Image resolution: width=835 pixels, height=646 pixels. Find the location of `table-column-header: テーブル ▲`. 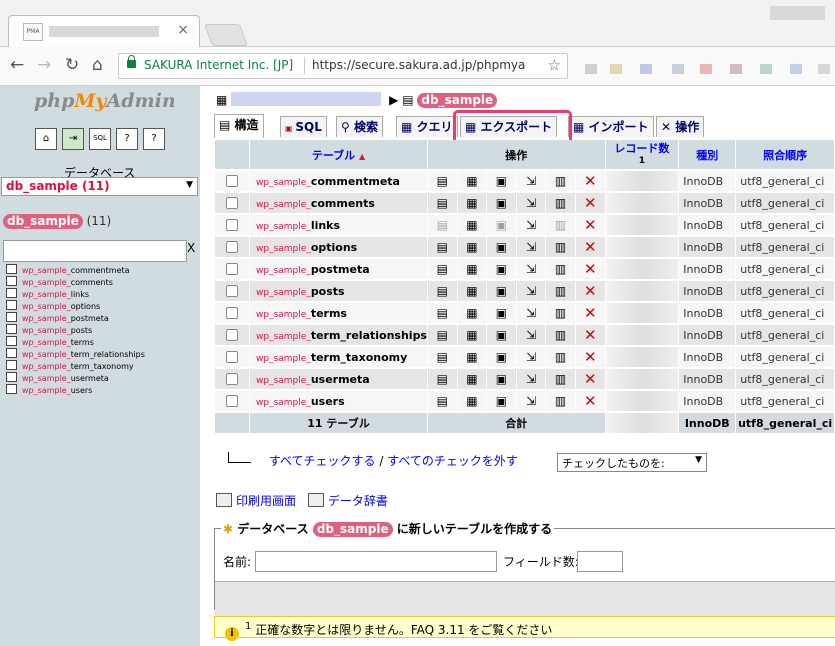

table-column-header: テーブル ▲ is located at coordinates (338, 154).